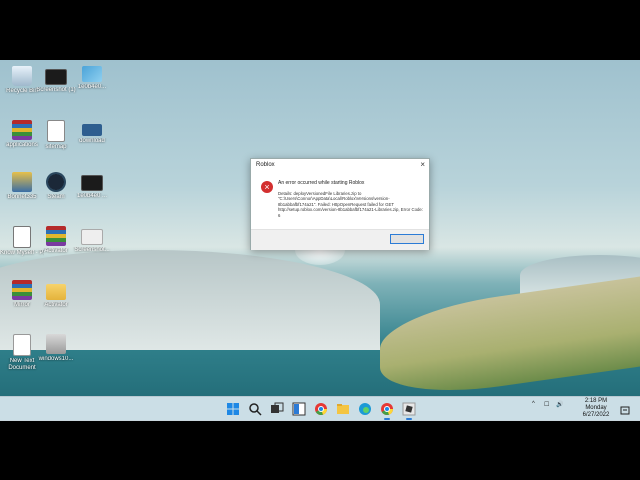 The image size is (640, 480). I want to click on app-icon, so click(22, 182).